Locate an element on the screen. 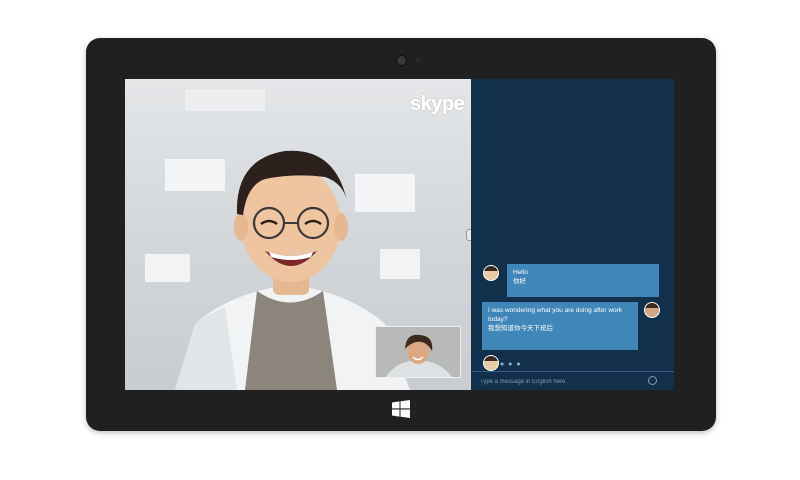 The width and height of the screenshot is (800, 480). background-light is located at coordinates (225, 100).